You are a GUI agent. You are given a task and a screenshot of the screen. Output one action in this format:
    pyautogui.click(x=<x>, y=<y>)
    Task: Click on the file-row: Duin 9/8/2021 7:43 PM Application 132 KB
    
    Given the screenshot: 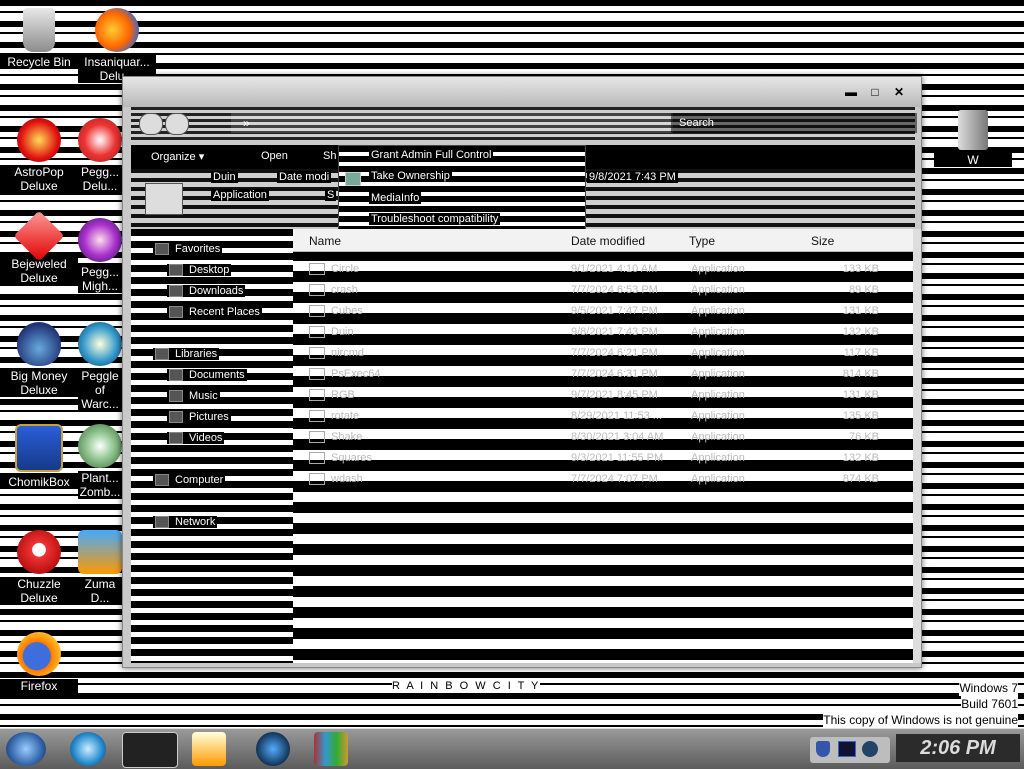 What is the action you would take?
    pyautogui.click(x=603, y=332)
    